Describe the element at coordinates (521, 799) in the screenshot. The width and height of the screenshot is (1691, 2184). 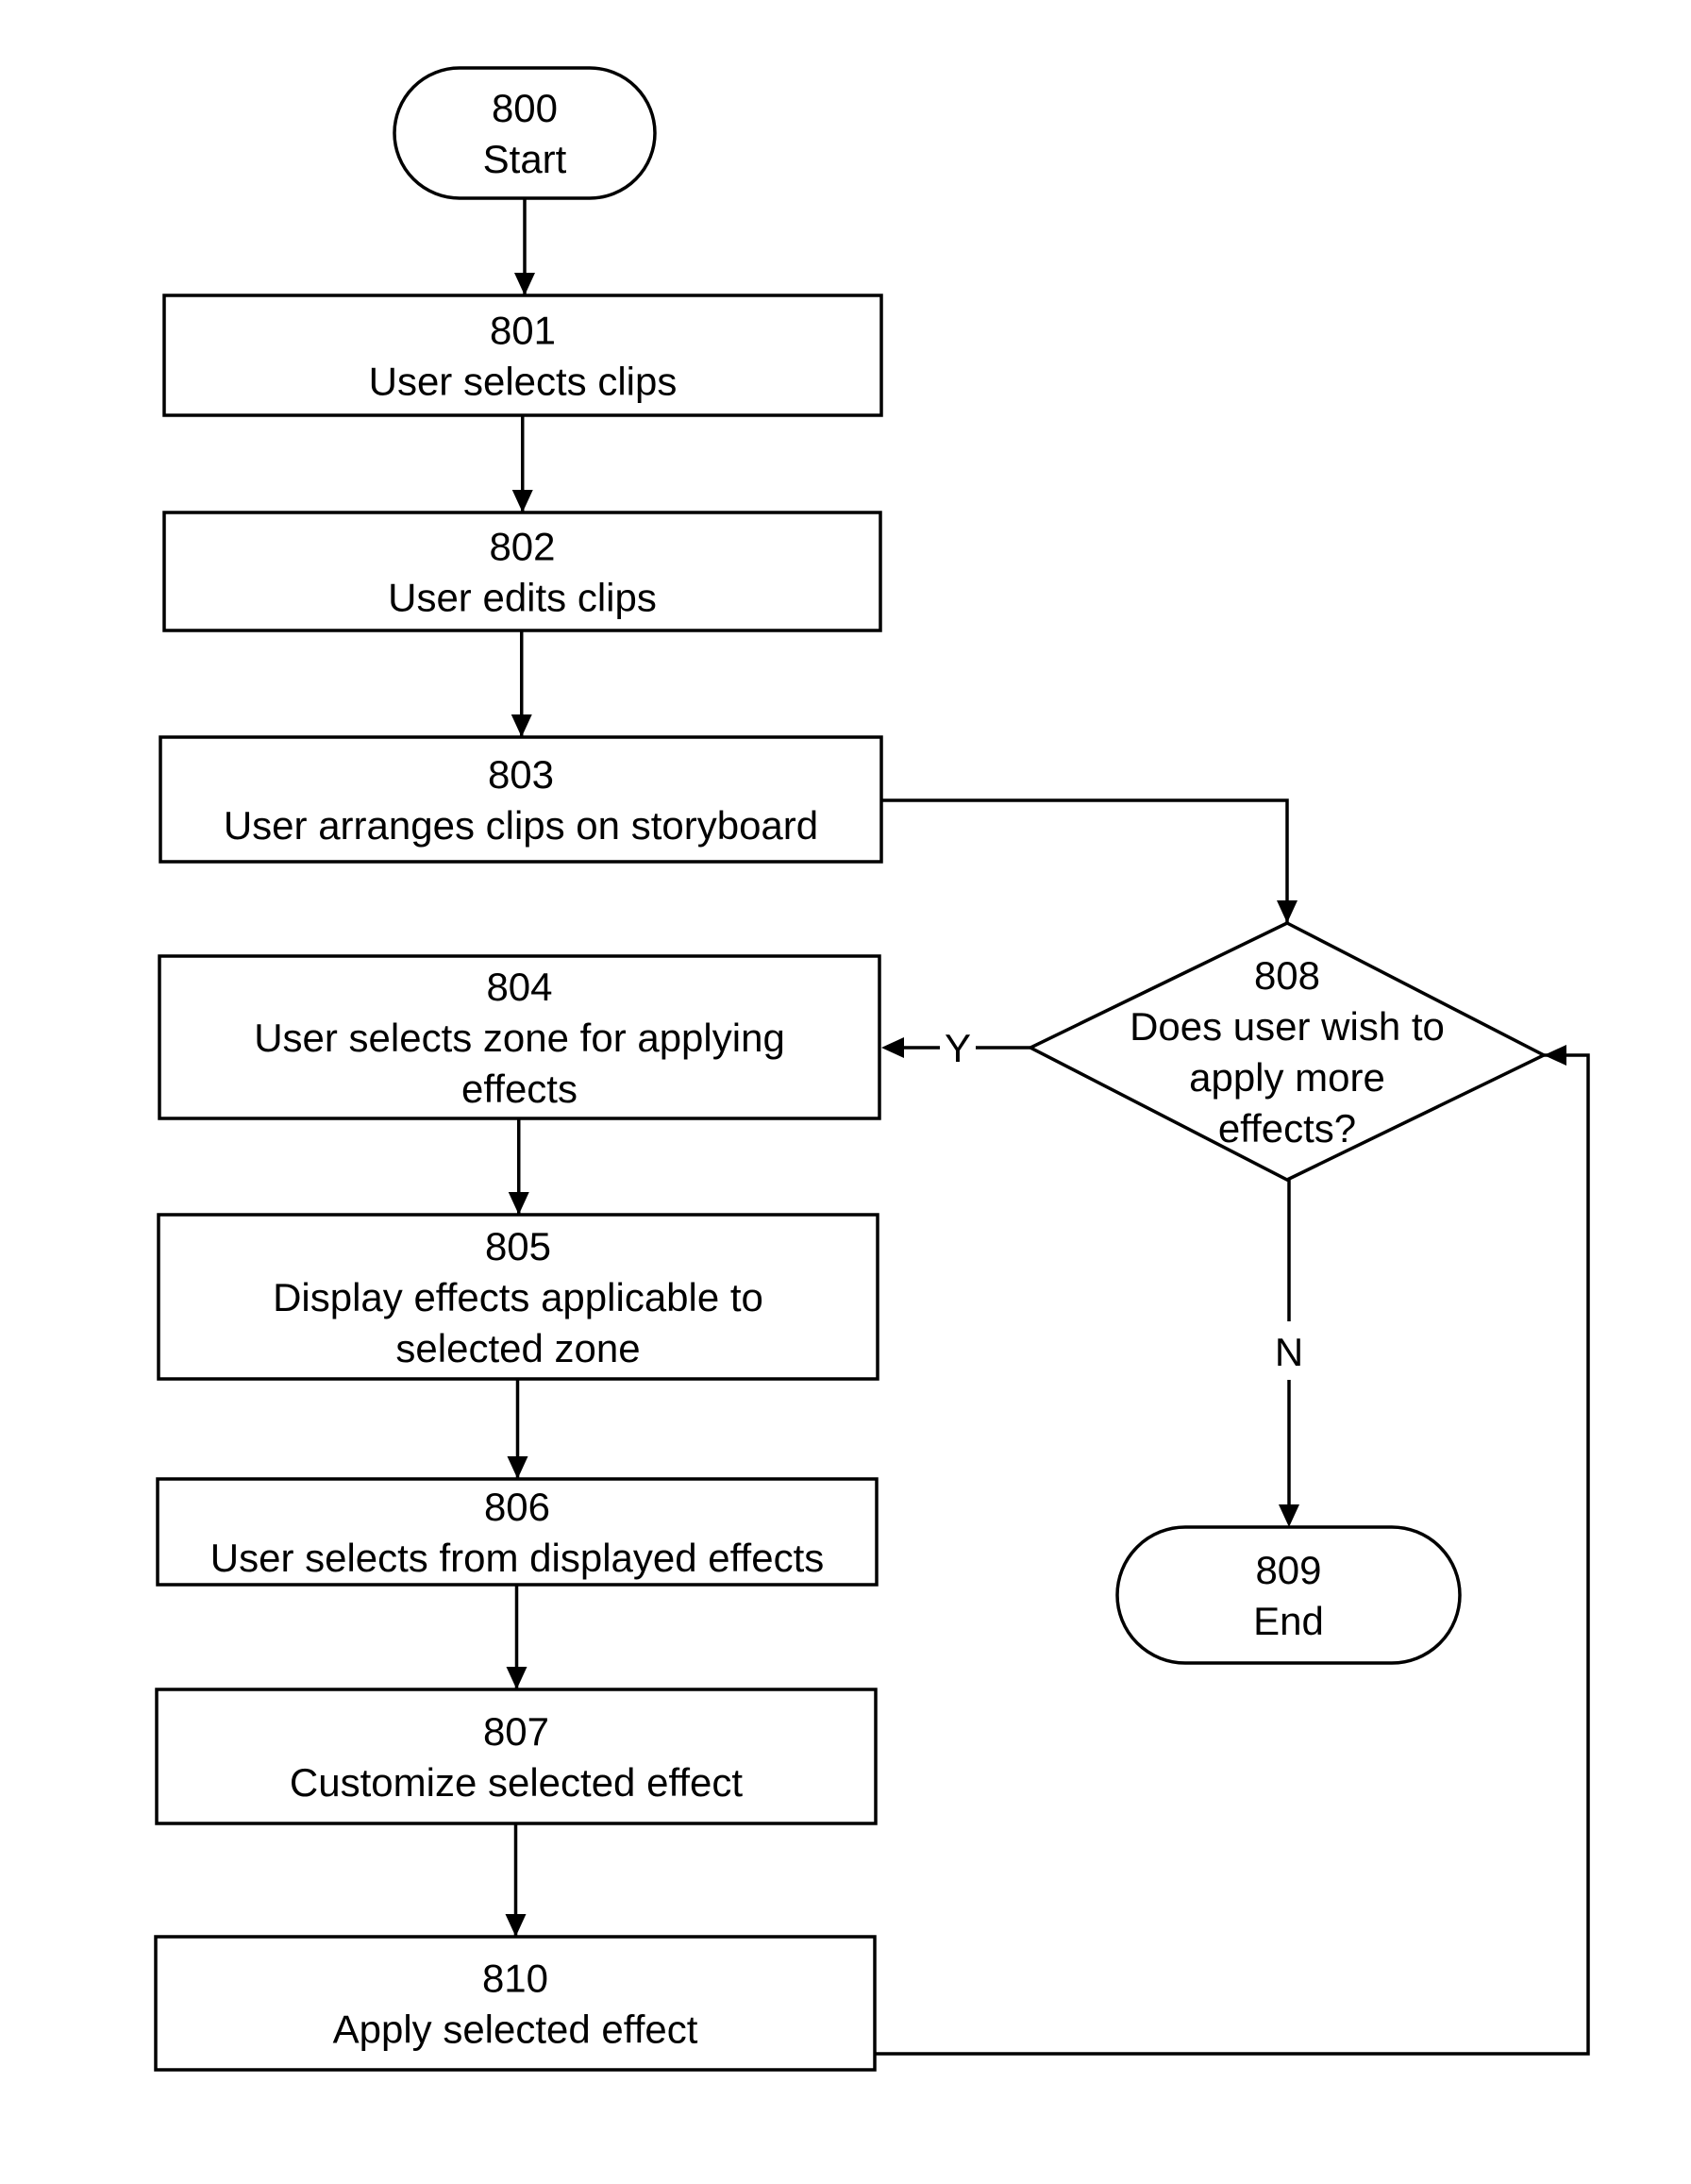
I see `node-803: 803 User arranges clips on storyboard` at that location.